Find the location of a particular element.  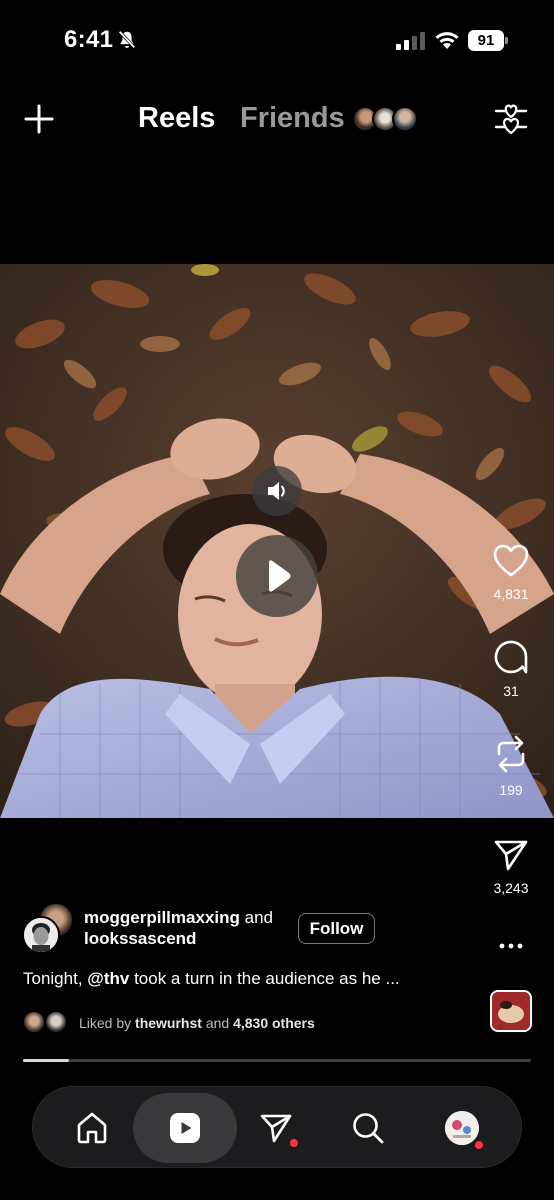

author-avatar is located at coordinates (41, 935).